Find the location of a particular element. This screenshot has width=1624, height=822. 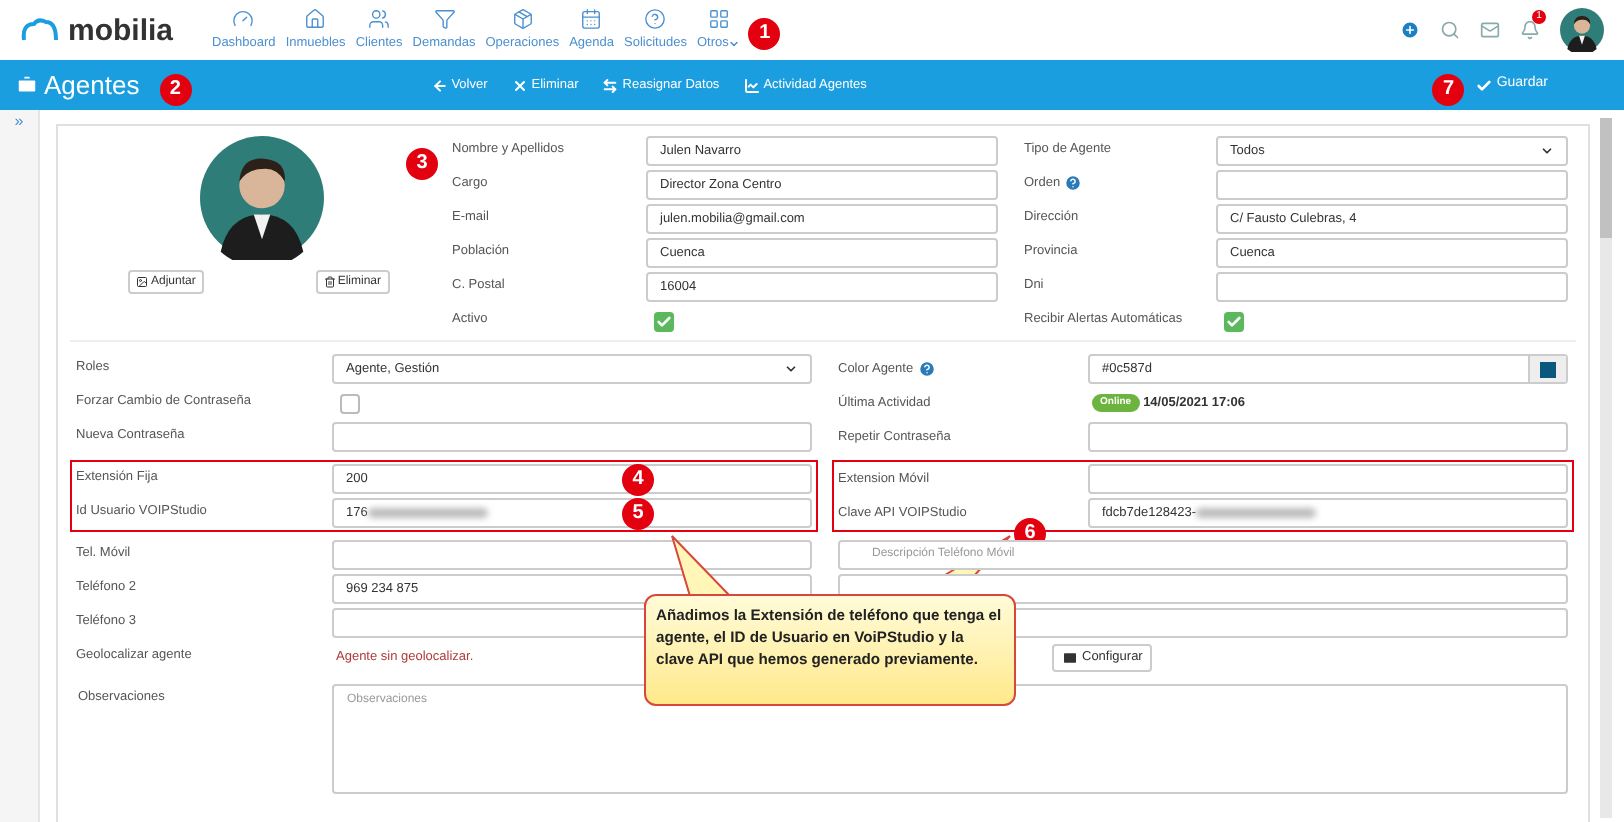

trash-icon is located at coordinates (329, 282).